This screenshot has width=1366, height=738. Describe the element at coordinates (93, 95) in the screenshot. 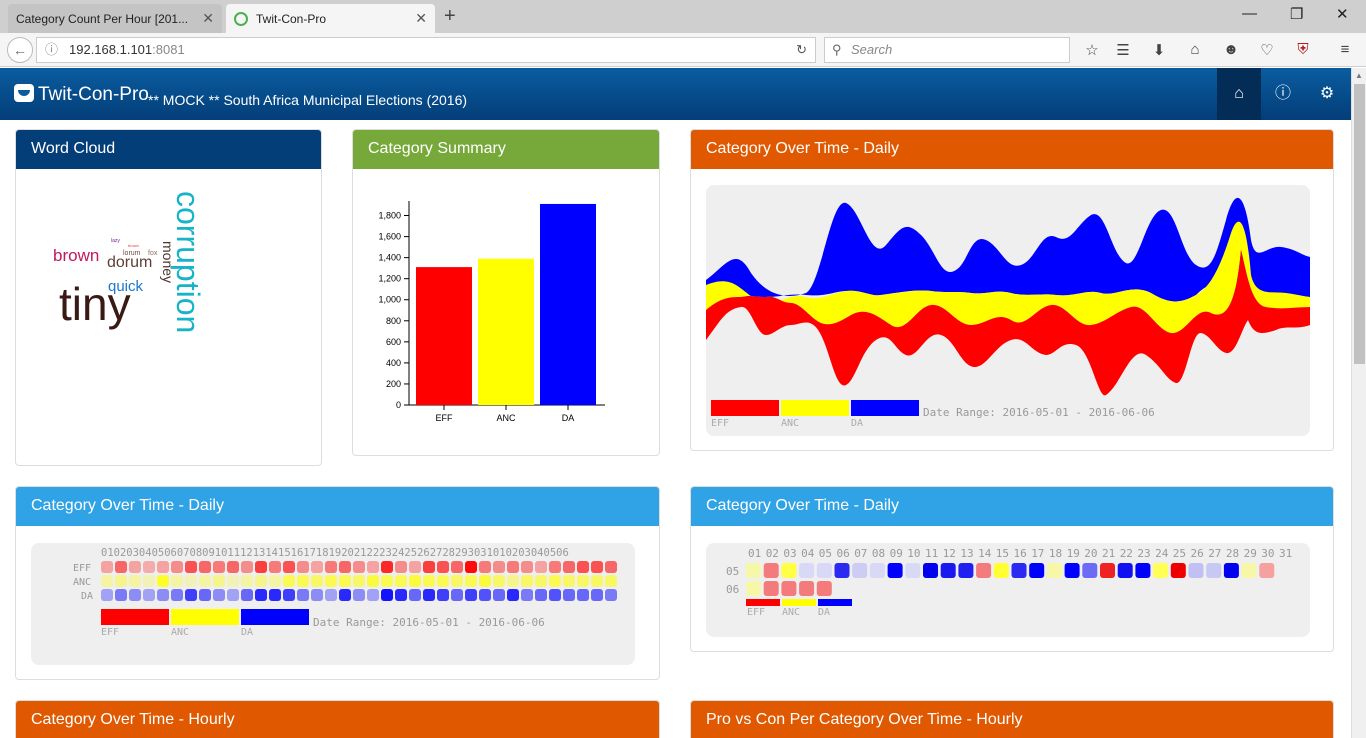

I see `app-brand: Twit-Con-Pro` at that location.